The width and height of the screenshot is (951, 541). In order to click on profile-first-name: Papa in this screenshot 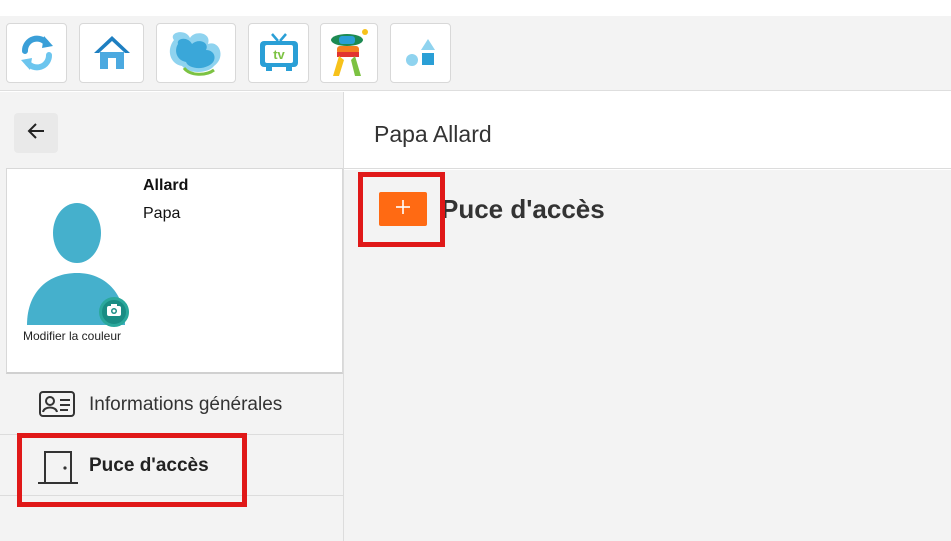, I will do `click(162, 213)`.